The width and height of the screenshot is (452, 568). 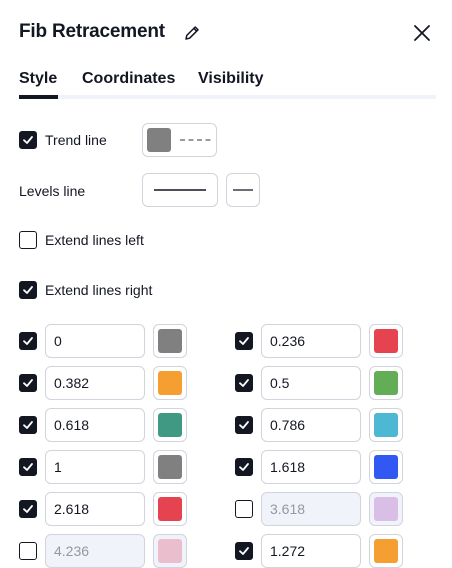 I want to click on level-value-input: 0, so click(x=95, y=341).